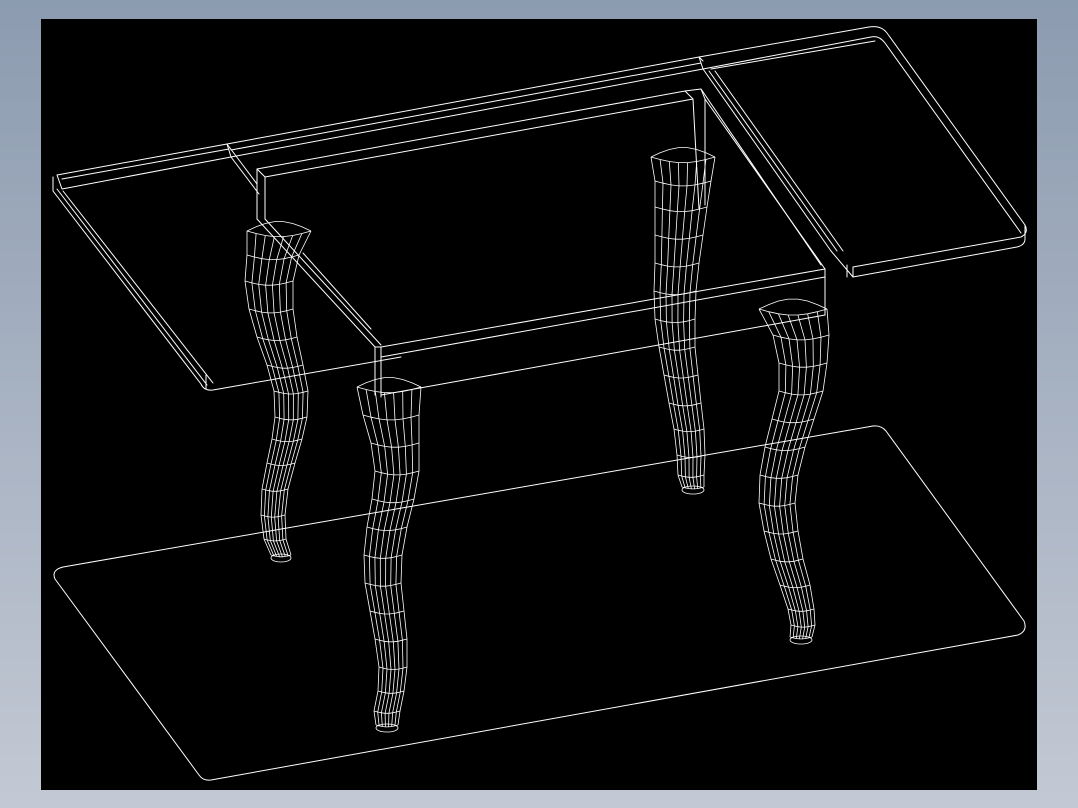 The height and width of the screenshot is (808, 1078). Describe the element at coordinates (227, 267) in the screenshot. I see `tabletop-left-leaf` at that location.